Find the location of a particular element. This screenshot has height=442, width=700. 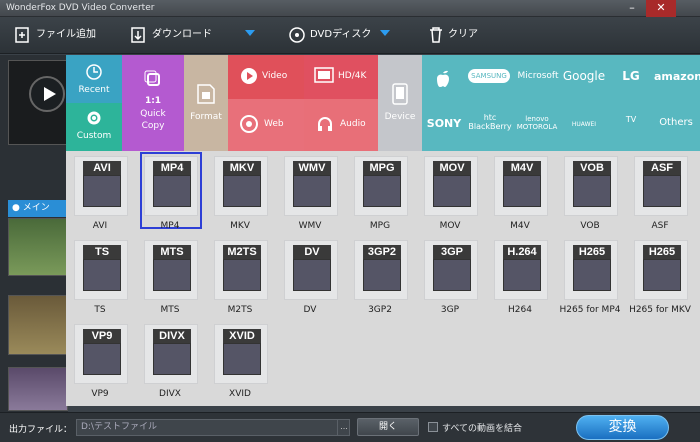

format-mov: MOV MOV is located at coordinates (450, 194).